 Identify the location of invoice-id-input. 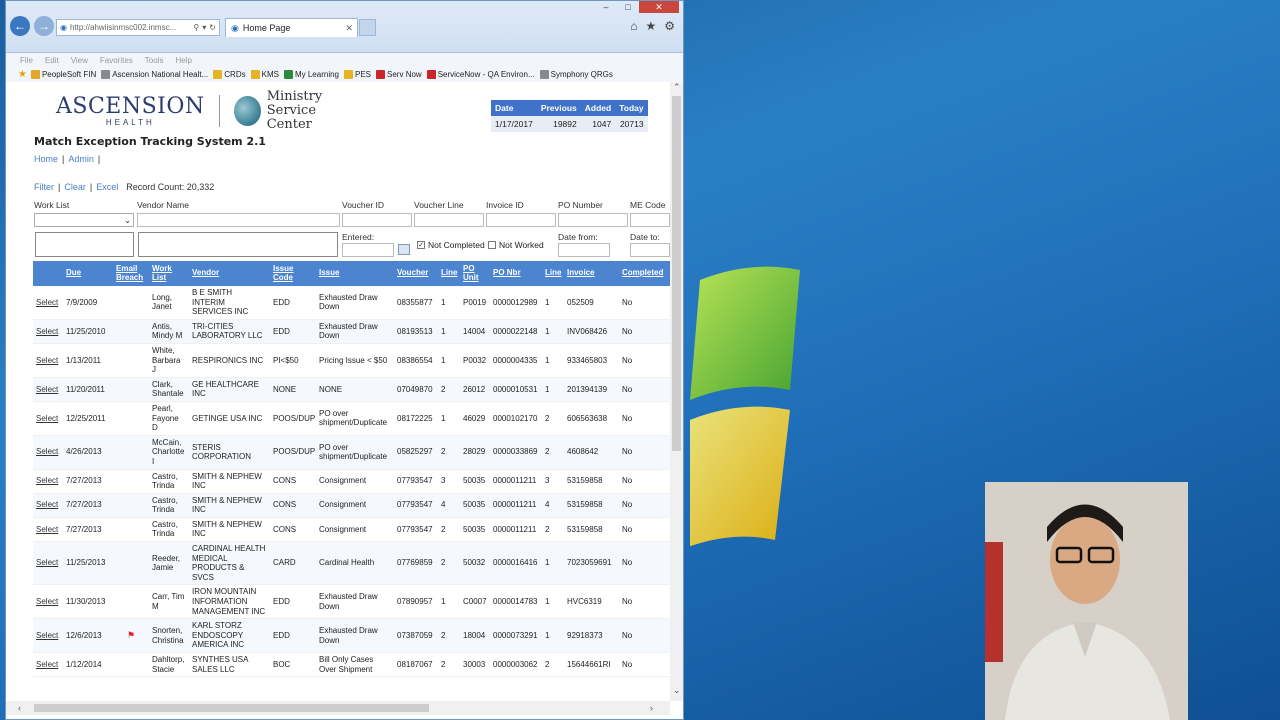
(521, 220).